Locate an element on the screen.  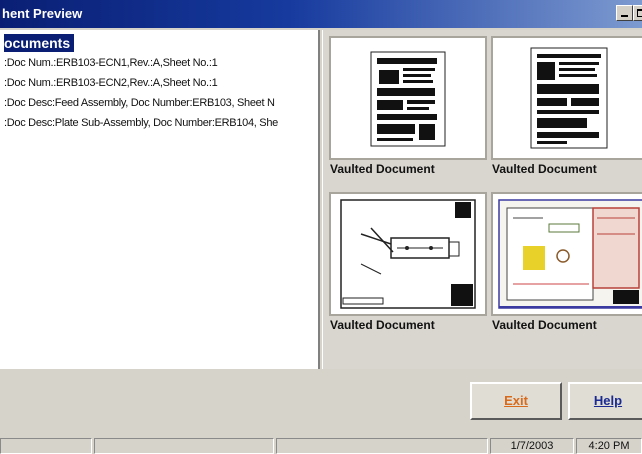
exit-button: Exit is located at coordinates (516, 401).